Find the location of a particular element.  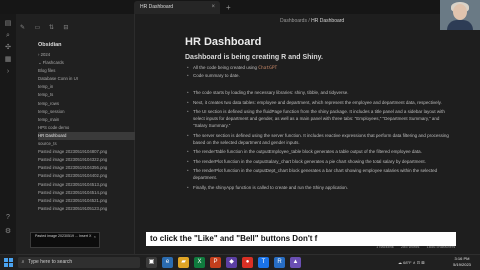

notification-text: Pasted image 20230519 ... Insert X is located at coordinates (63, 236).